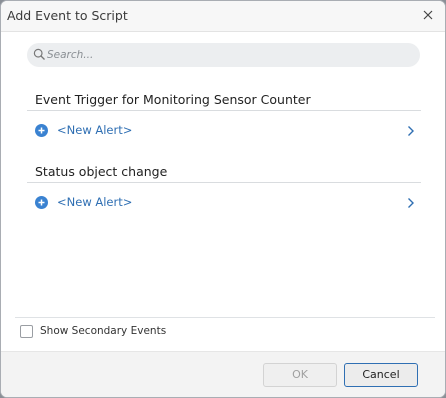 The width and height of the screenshot is (446, 398). I want to click on section-title-status-change: Status object change, so click(101, 171).